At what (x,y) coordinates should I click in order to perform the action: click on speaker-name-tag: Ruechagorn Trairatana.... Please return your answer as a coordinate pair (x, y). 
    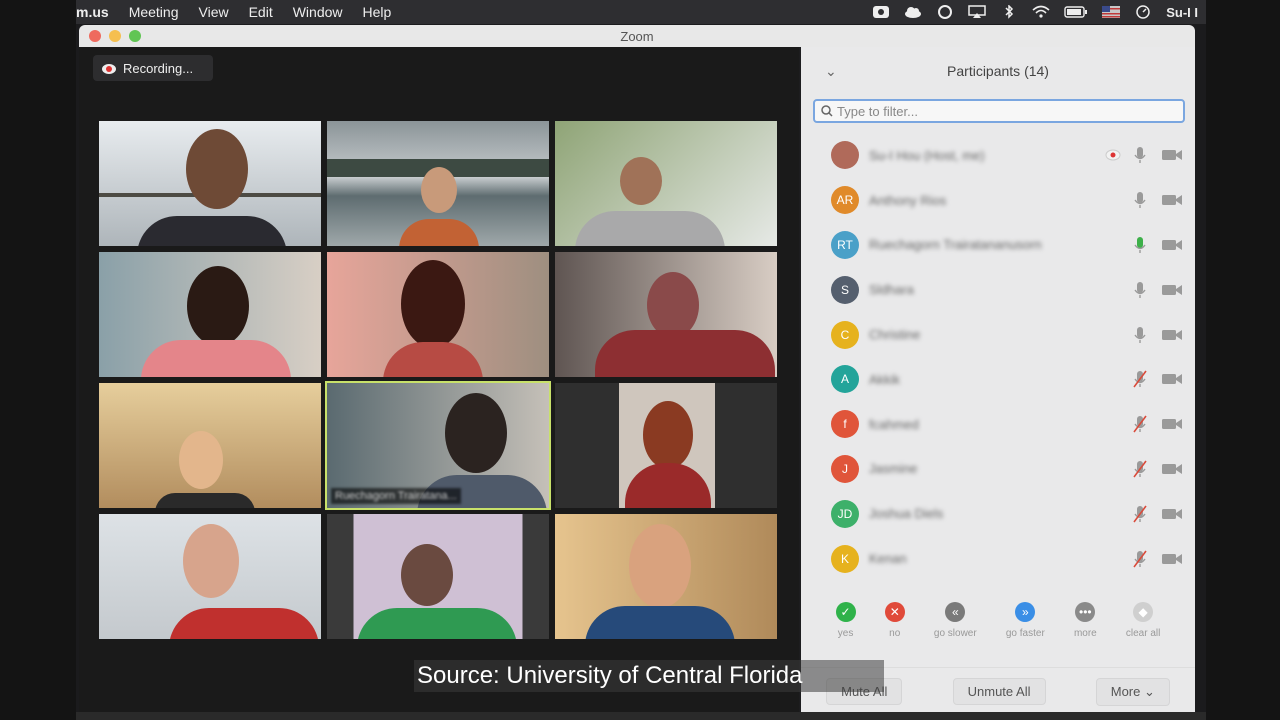
    Looking at the image, I should click on (396, 496).